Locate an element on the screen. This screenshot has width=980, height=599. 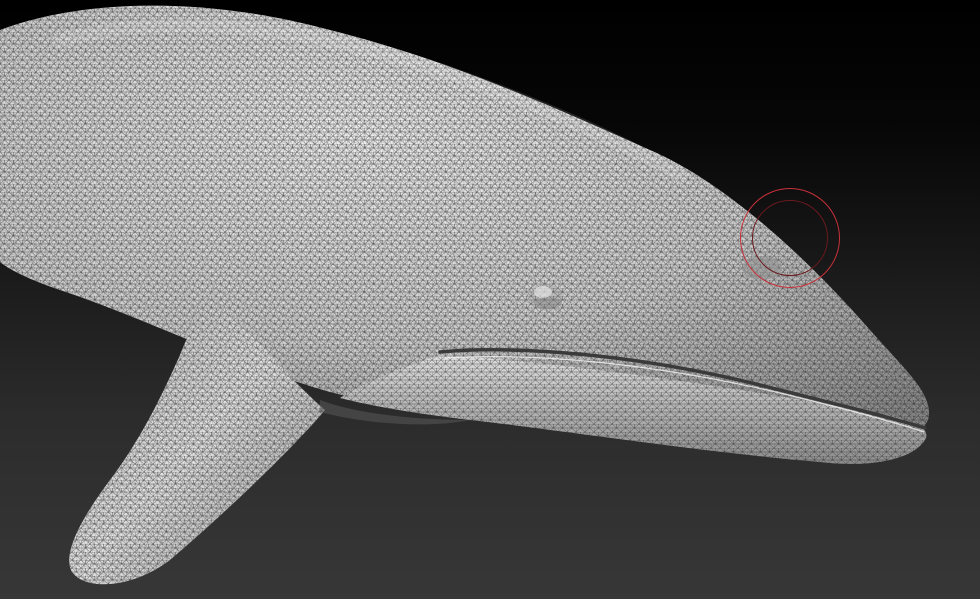
whale-blowhole is located at coordinates (762, 268).